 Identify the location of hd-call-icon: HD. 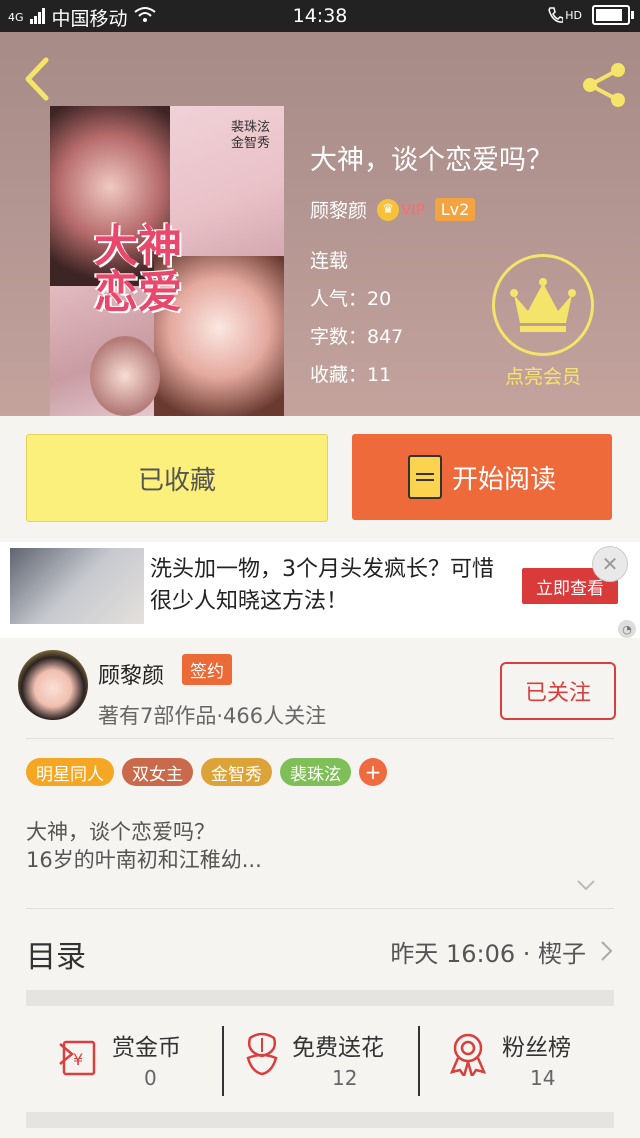
(564, 15).